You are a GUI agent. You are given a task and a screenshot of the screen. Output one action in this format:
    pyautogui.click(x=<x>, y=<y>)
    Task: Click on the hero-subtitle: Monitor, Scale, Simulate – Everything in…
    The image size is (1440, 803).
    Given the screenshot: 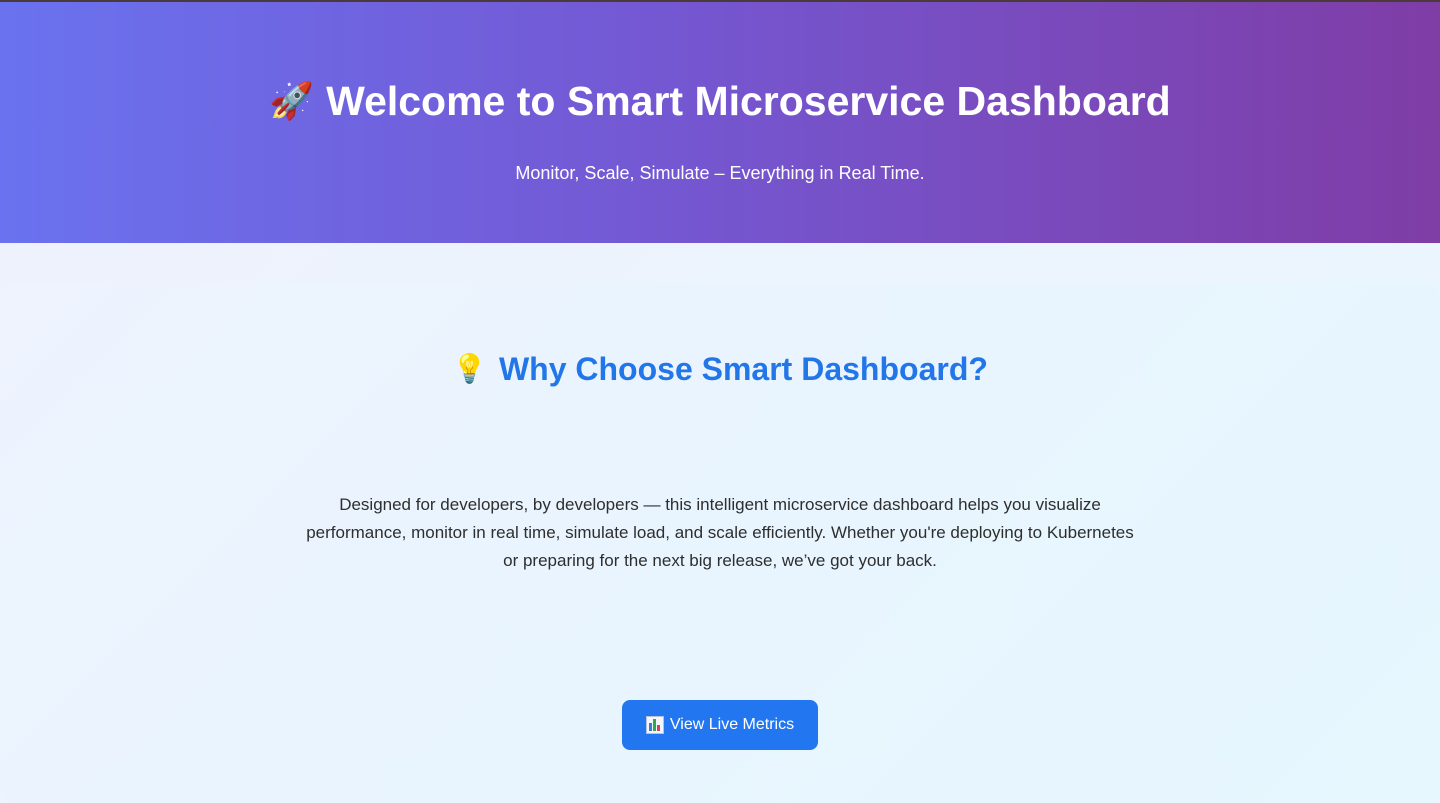 What is the action you would take?
    pyautogui.click(x=720, y=173)
    